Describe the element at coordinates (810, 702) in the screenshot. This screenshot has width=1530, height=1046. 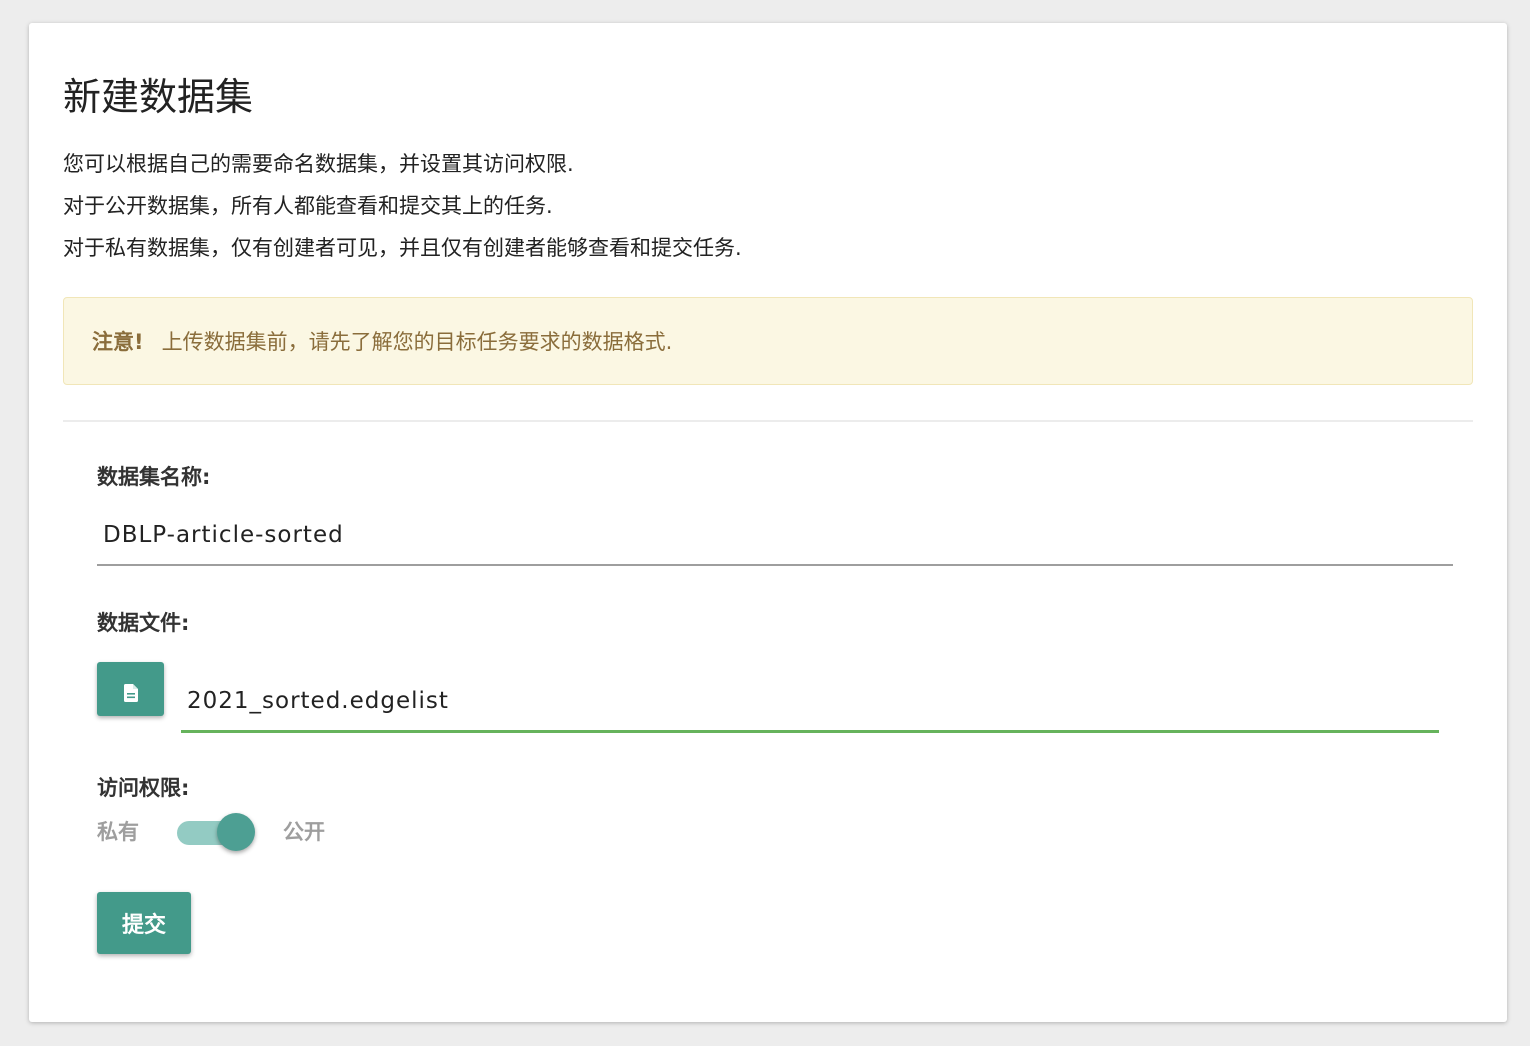
I see `file-path-input` at that location.